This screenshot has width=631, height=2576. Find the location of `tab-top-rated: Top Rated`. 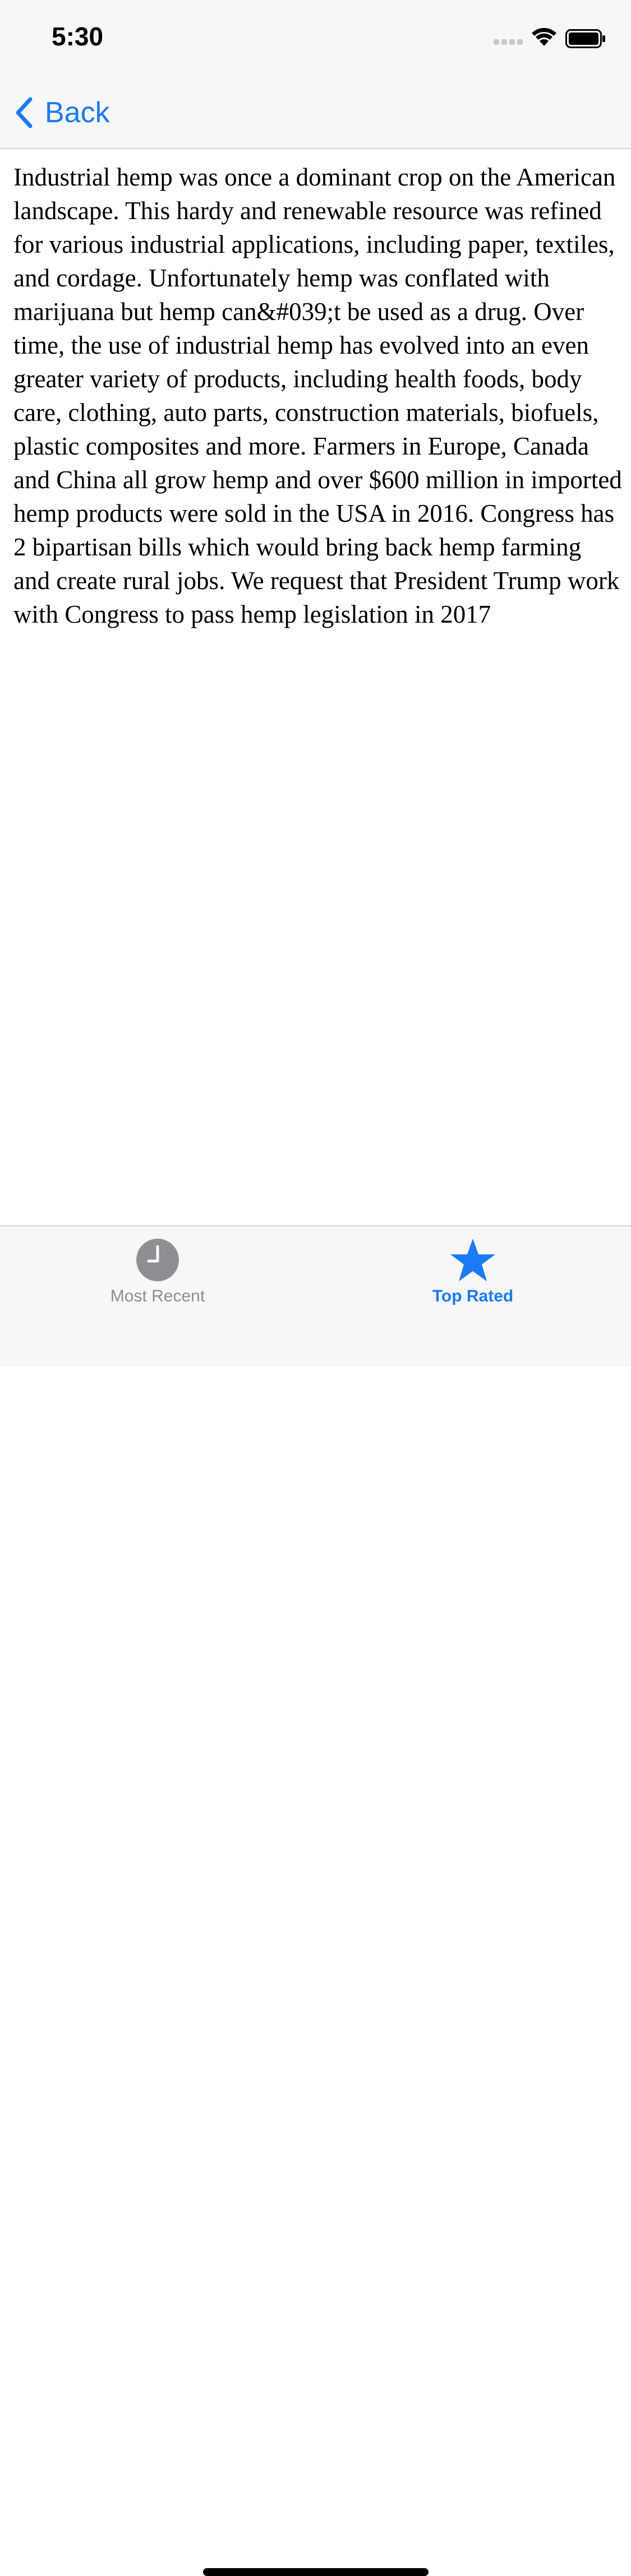

tab-top-rated: Top Rated is located at coordinates (473, 1277).